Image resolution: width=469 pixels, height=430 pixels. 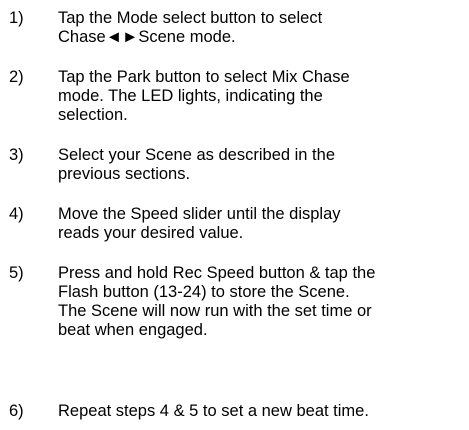 What do you see at coordinates (16, 77) in the screenshot?
I see `step-number: 2)` at bounding box center [16, 77].